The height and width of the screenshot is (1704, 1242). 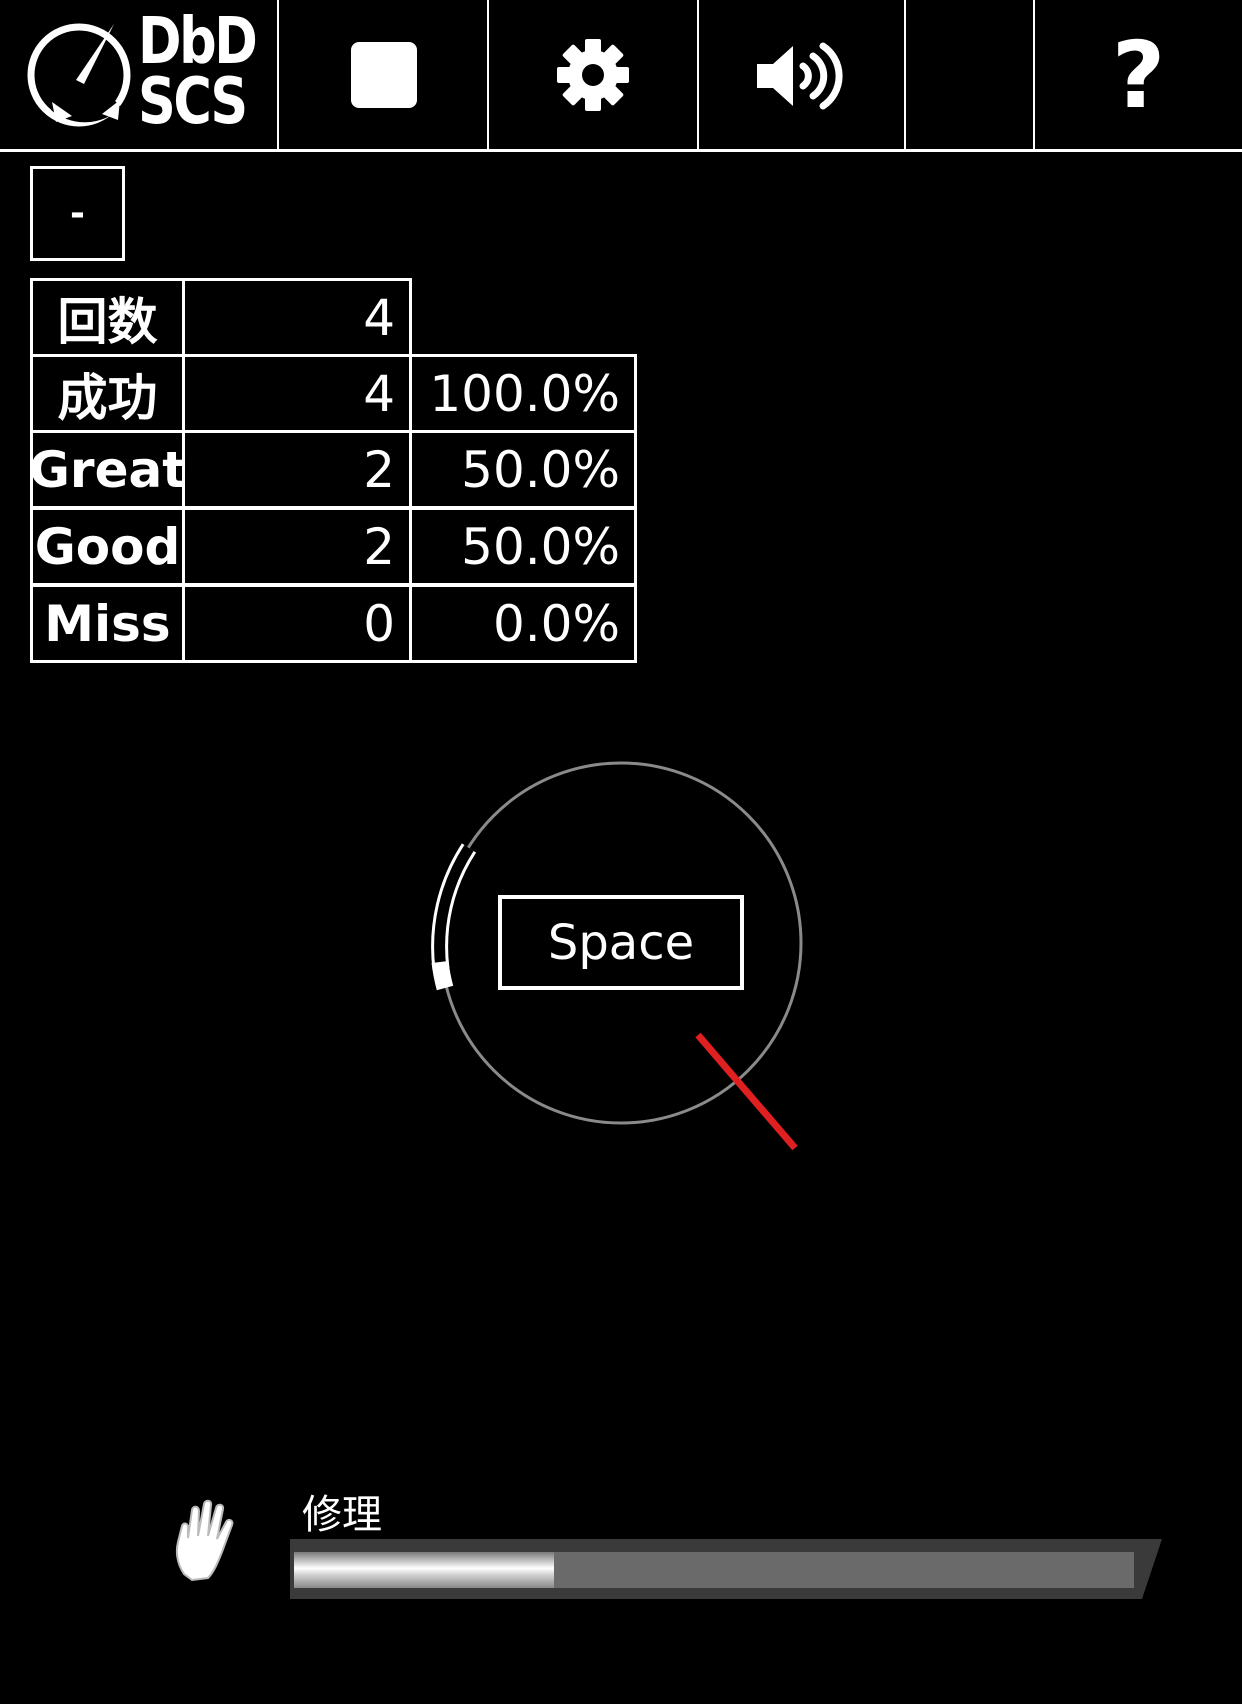 I want to click on logo-text-line2: SCS, so click(x=193, y=102).